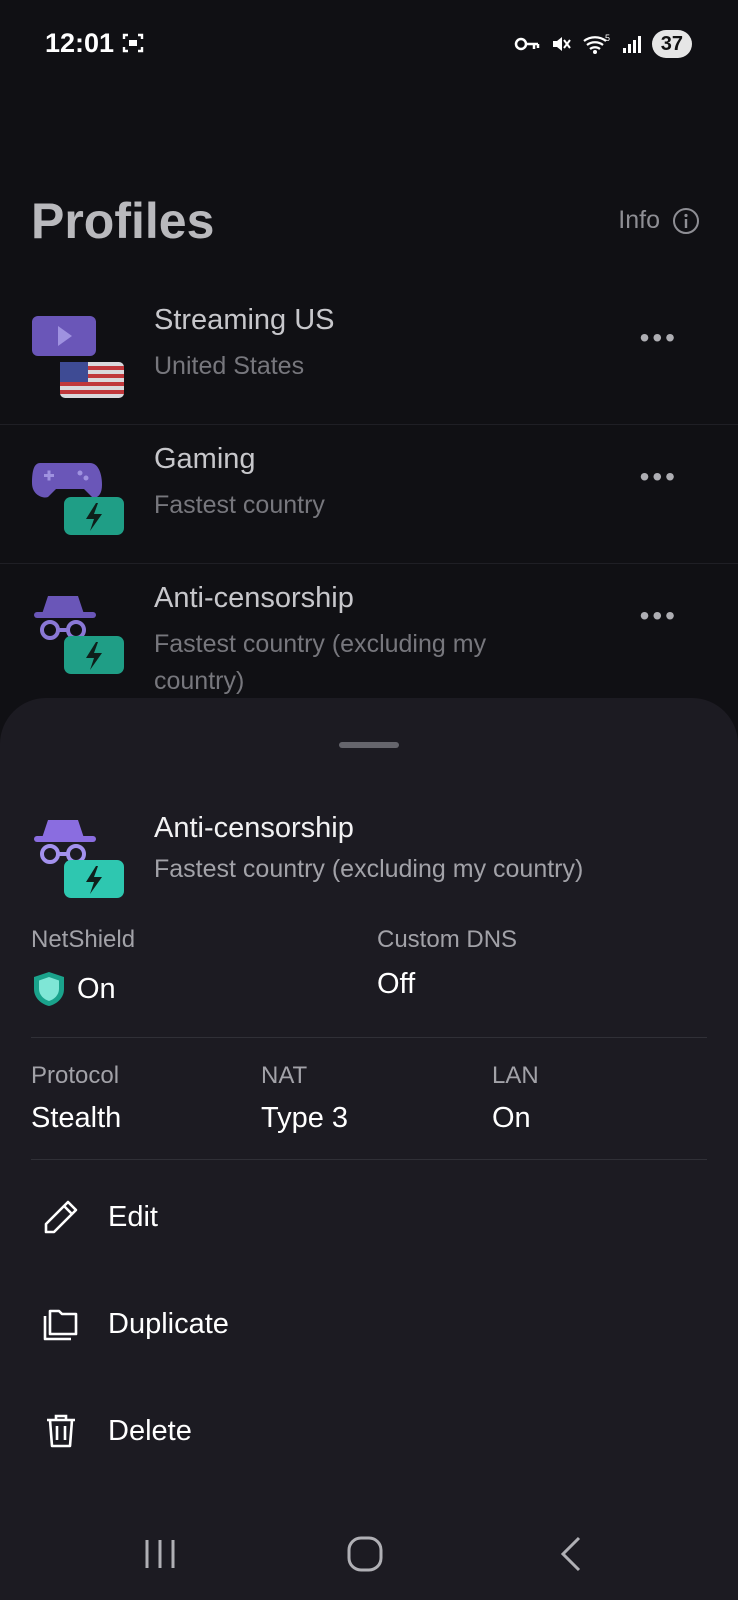 This screenshot has width=738, height=1600. I want to click on trash-icon, so click(61, 1431).